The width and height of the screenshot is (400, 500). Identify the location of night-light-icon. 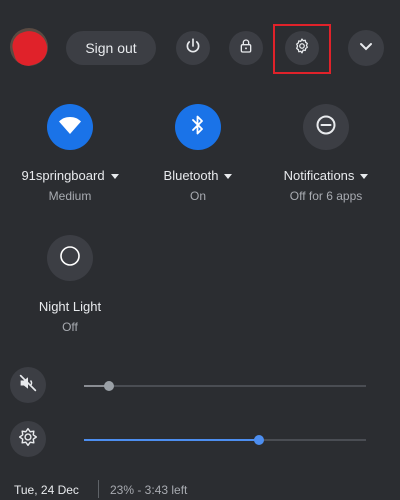
(70, 258).